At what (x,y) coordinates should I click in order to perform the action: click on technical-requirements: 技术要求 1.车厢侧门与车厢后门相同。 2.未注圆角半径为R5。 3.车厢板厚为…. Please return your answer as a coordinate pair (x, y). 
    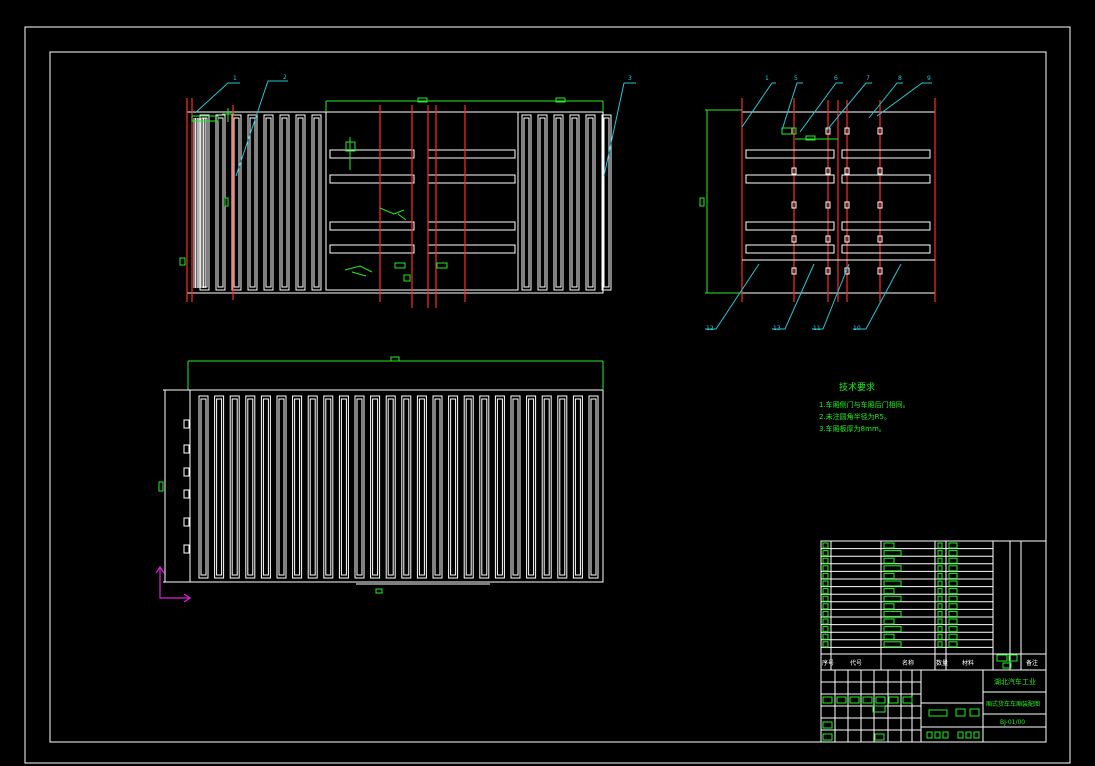
    Looking at the image, I should click on (864, 407).